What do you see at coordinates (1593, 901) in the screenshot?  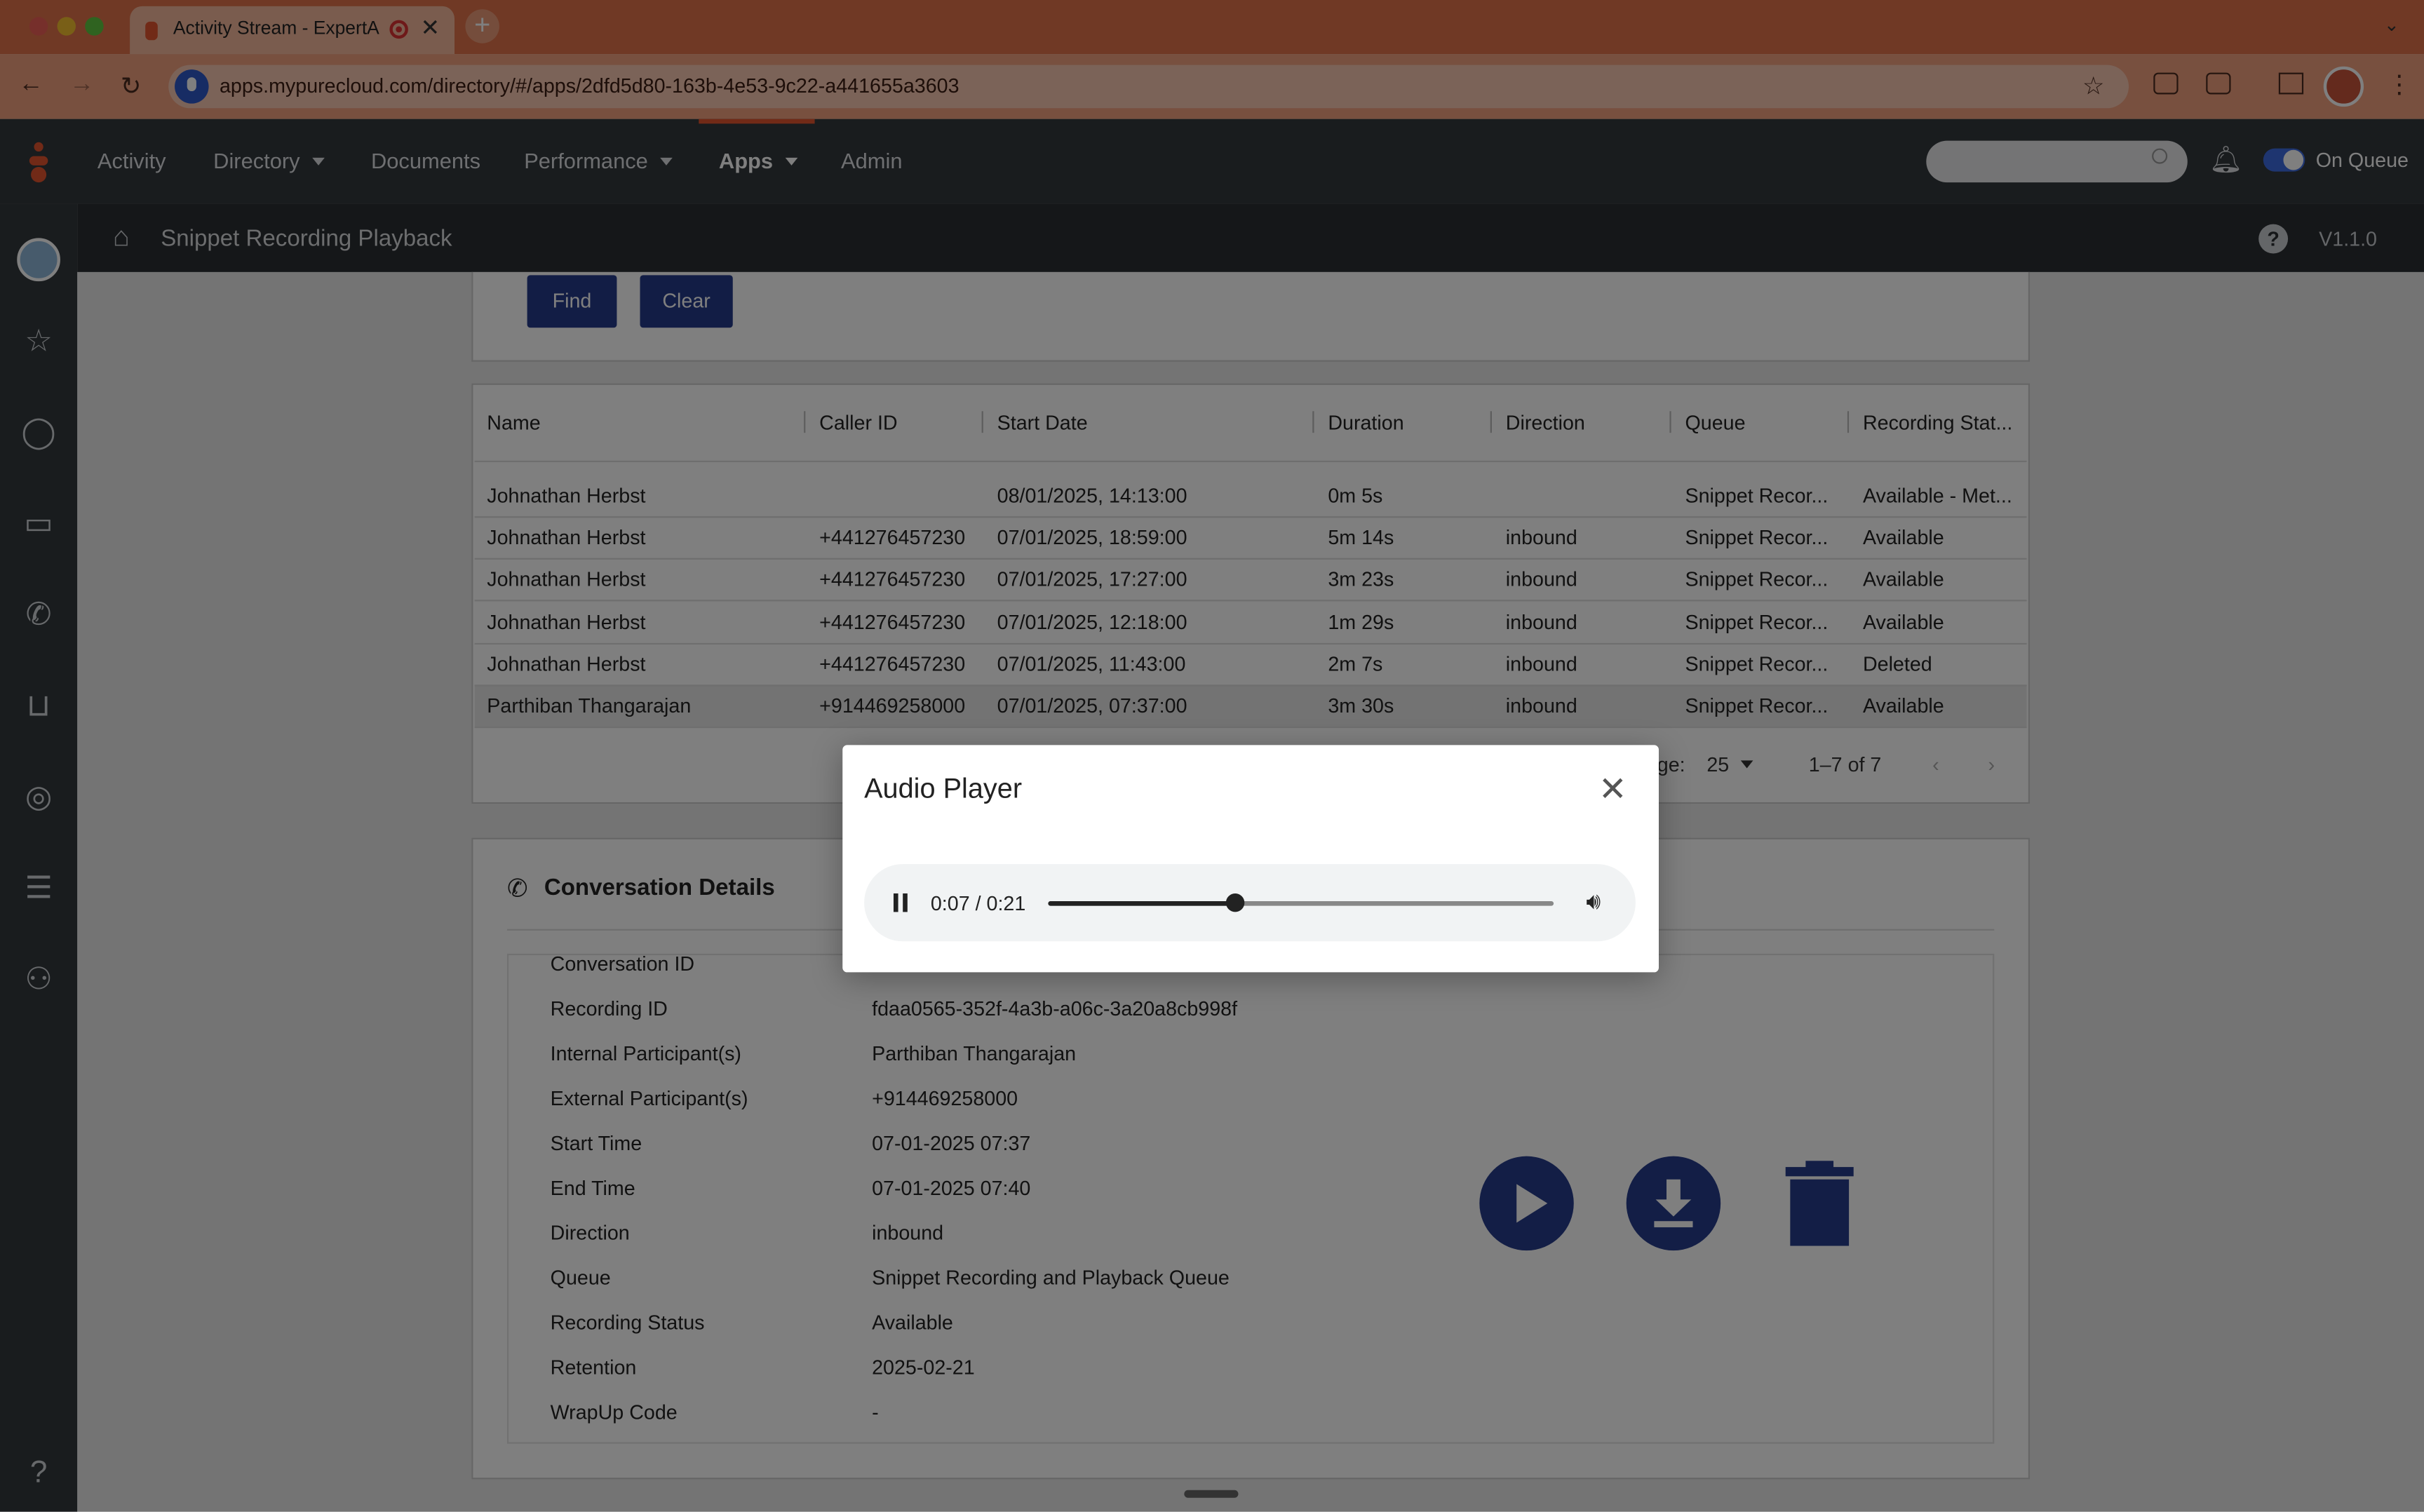 I see `volume-icon: 🔊︎` at bounding box center [1593, 901].